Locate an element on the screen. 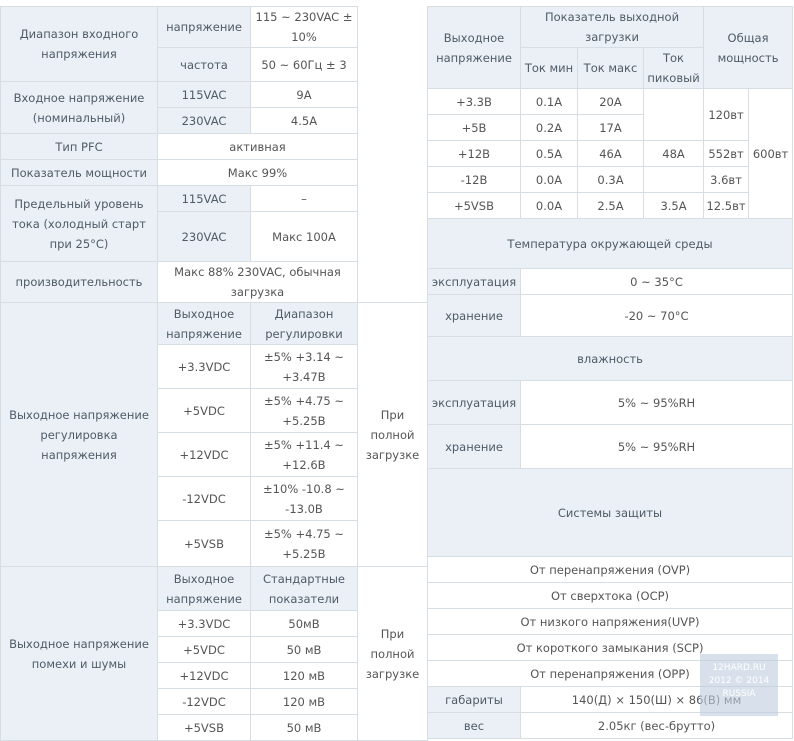 This screenshot has height=741, width=794. table-cell: Макс 88% 230VAC, обычная загрузка is located at coordinates (257, 282).